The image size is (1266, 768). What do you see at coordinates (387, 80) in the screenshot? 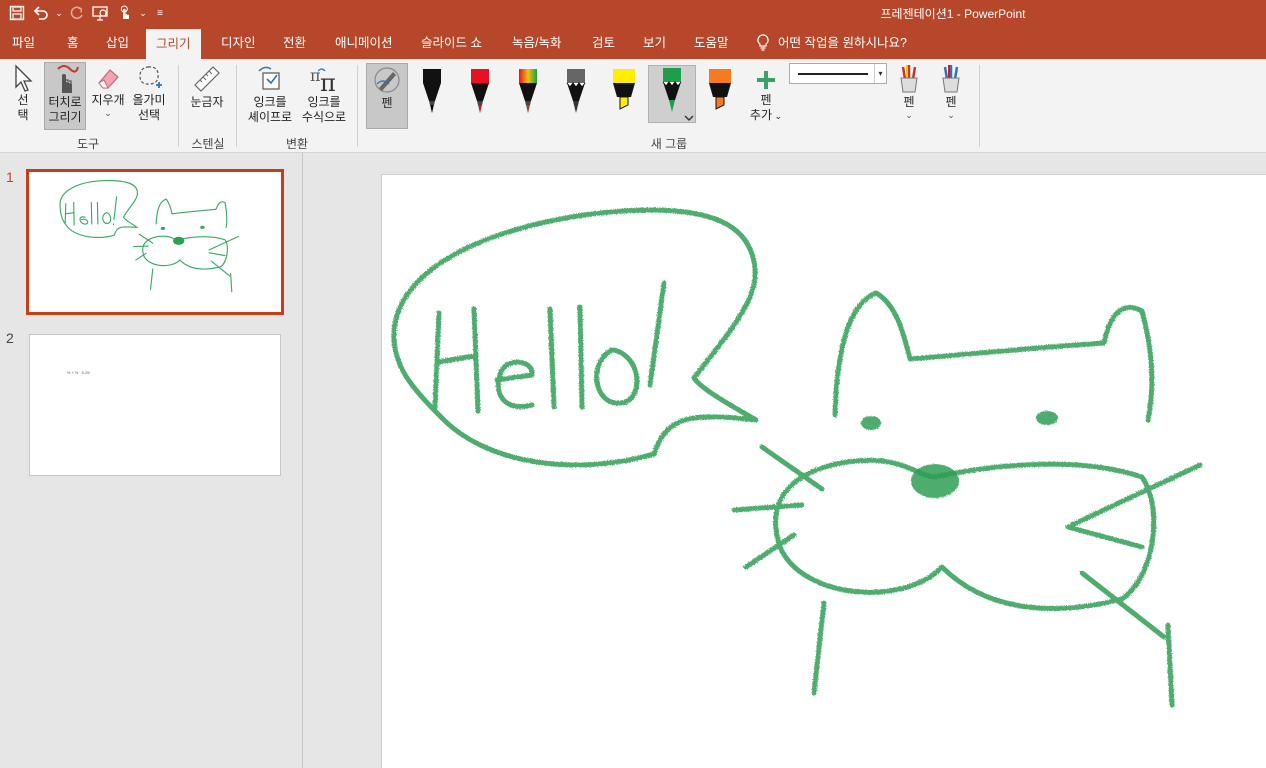
I see `pen-circle-icon` at bounding box center [387, 80].